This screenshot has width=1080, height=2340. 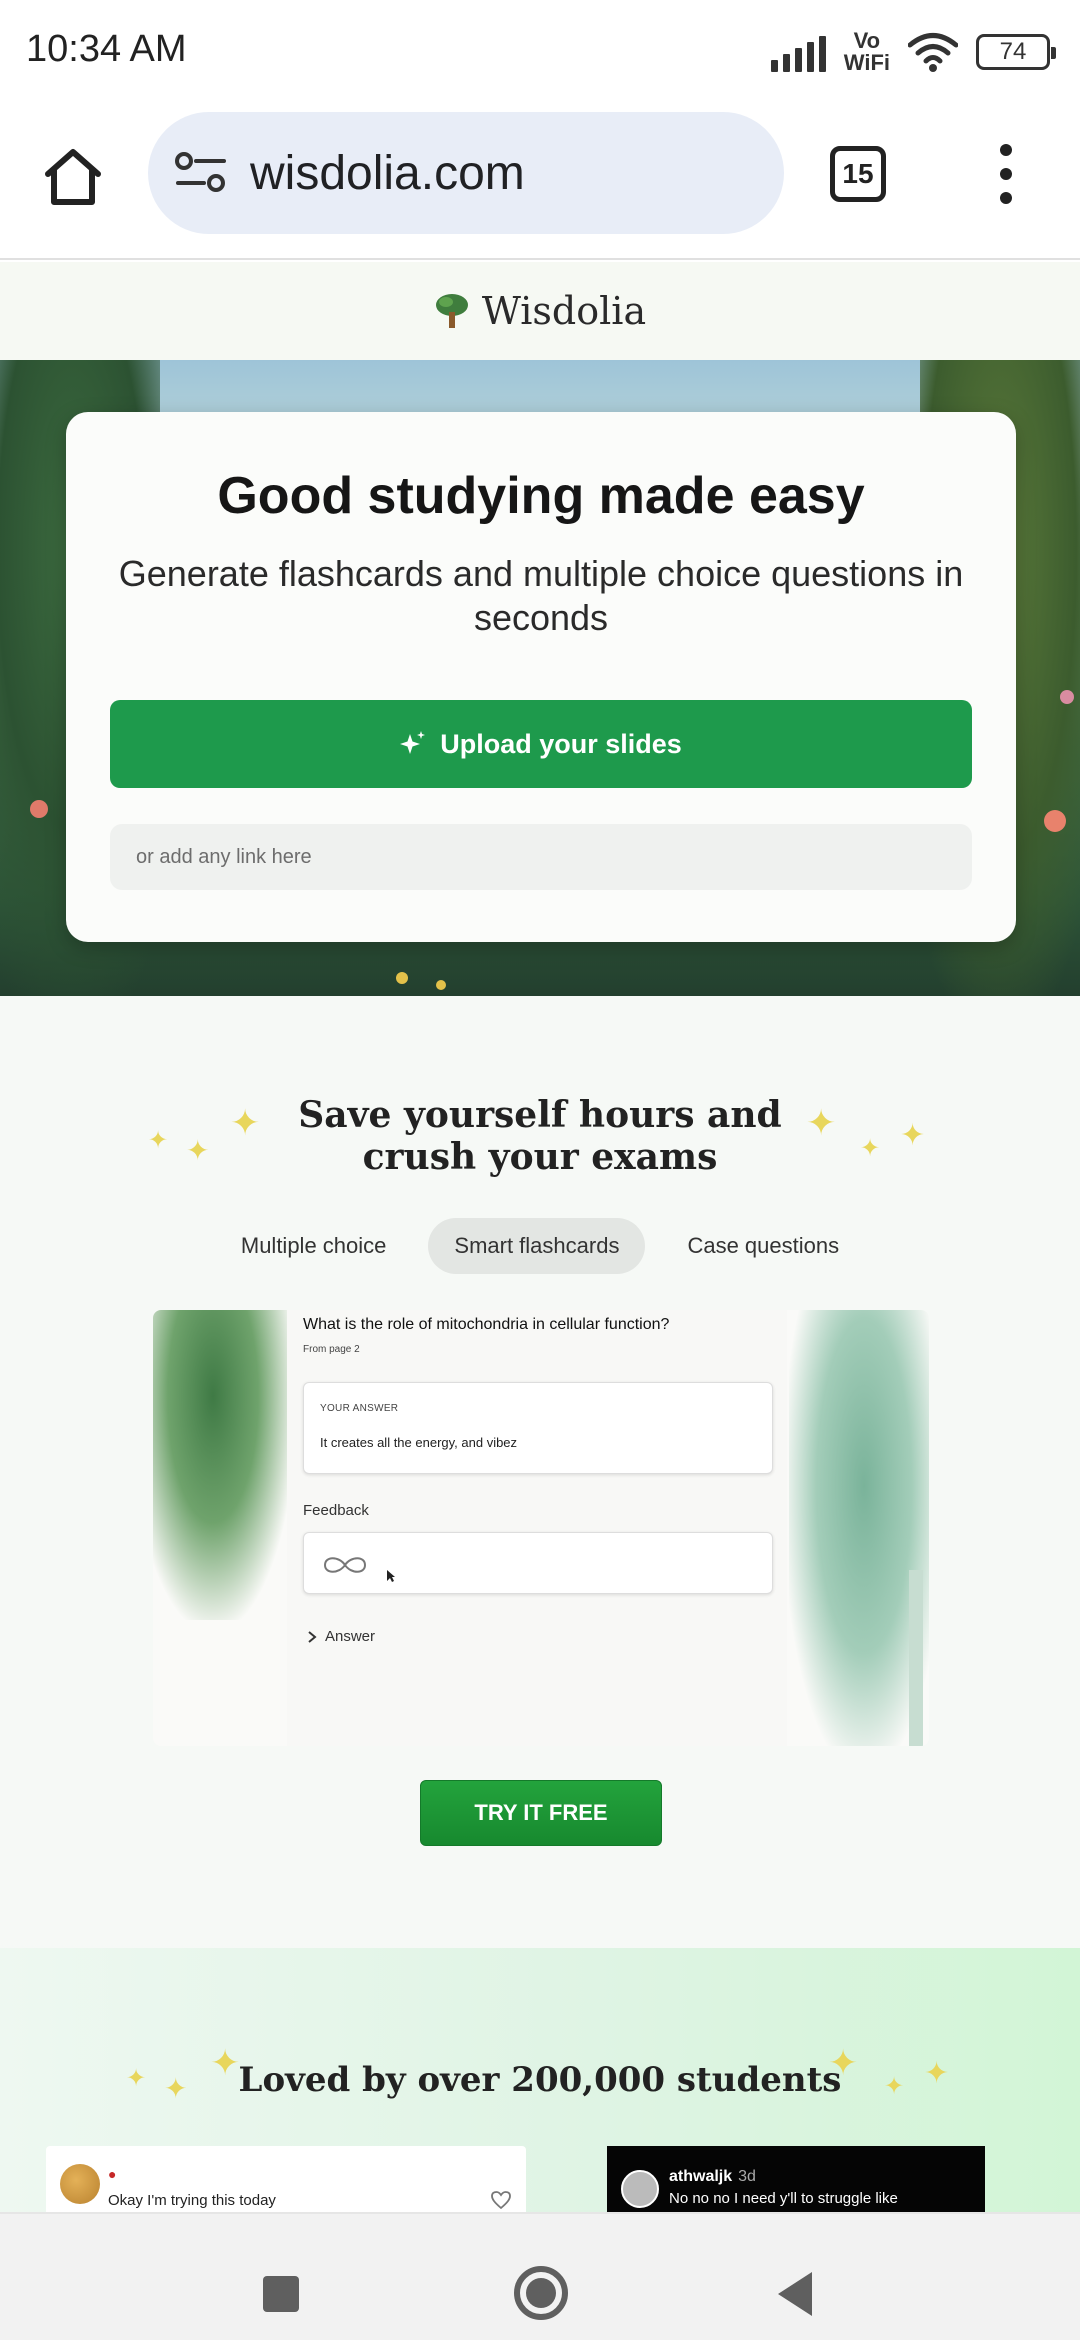 I want to click on testimonials-title: Loved by over 200,000 students, so click(x=540, y=2080).